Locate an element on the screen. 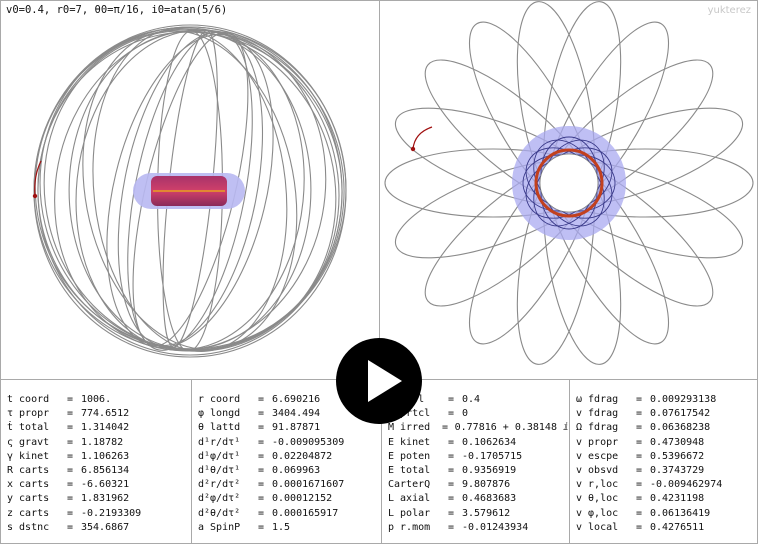  readout-label: z carts is located at coordinates (28, 513).